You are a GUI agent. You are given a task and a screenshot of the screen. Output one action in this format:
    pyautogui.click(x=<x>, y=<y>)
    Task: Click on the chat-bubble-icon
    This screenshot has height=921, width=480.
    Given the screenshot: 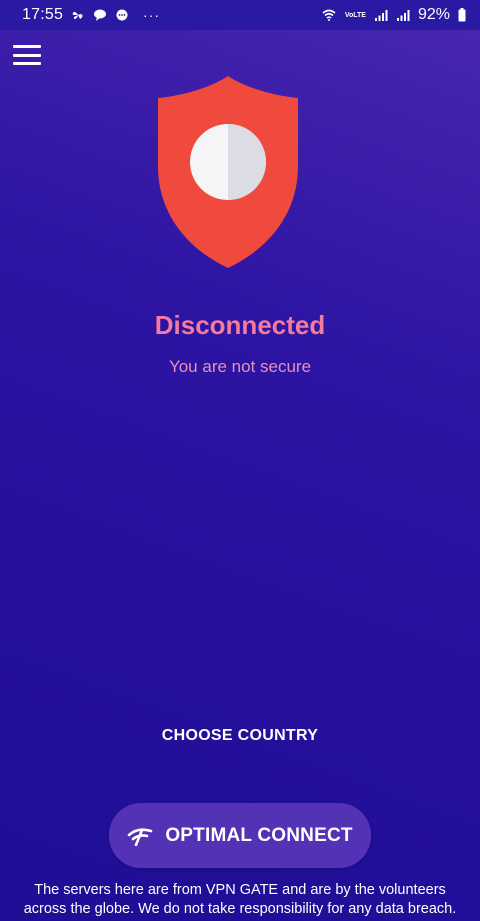 What is the action you would take?
    pyautogui.click(x=100, y=15)
    